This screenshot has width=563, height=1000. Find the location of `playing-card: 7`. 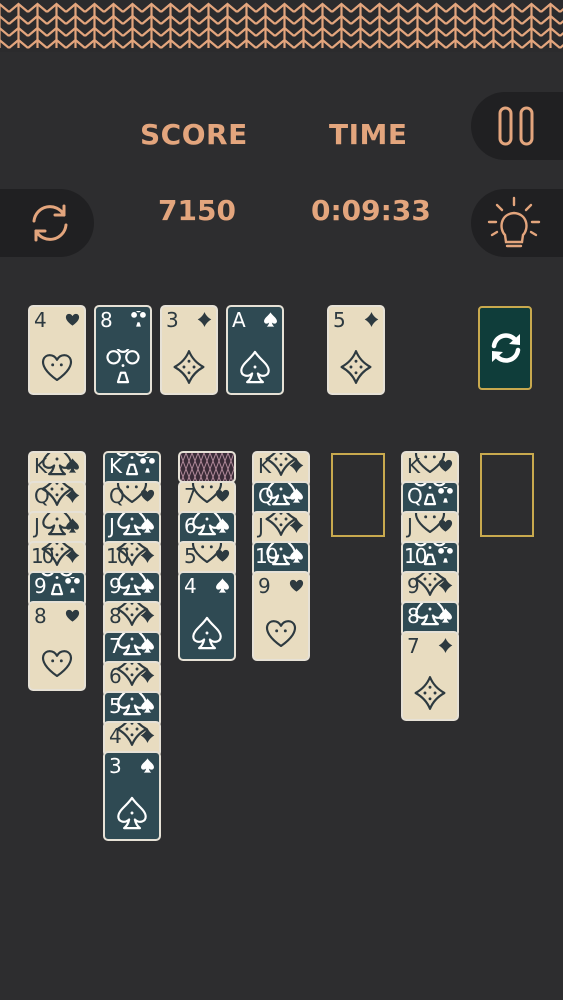

playing-card: 7 is located at coordinates (430, 676).